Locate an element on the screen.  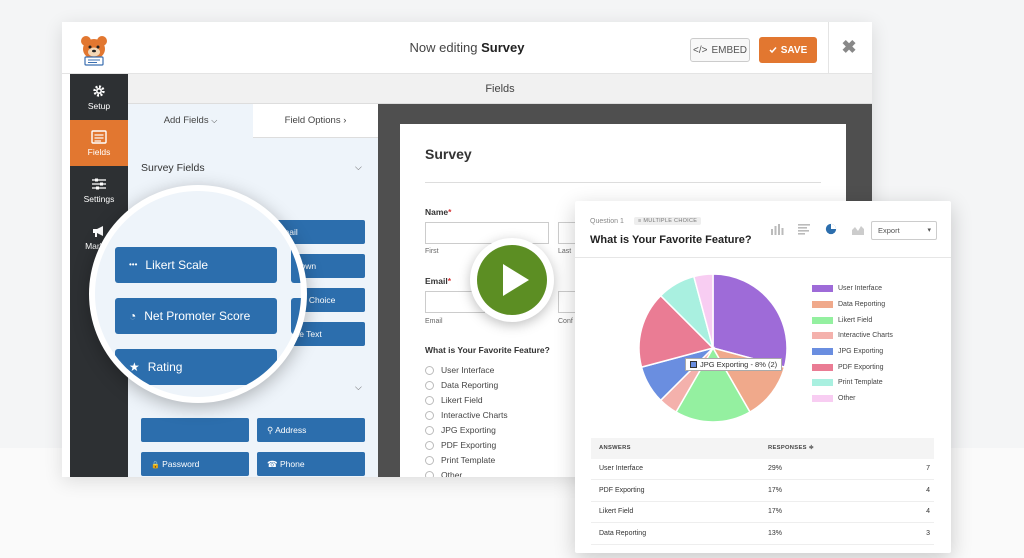
title-form-name: Survey is located at coordinates (503, 47).